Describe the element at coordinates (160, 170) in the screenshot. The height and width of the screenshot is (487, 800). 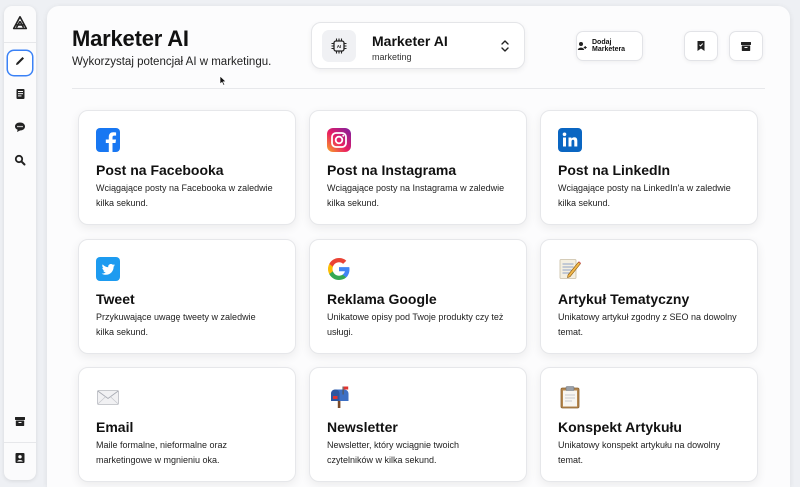
I see `tool-title: Post na Facebooka` at that location.